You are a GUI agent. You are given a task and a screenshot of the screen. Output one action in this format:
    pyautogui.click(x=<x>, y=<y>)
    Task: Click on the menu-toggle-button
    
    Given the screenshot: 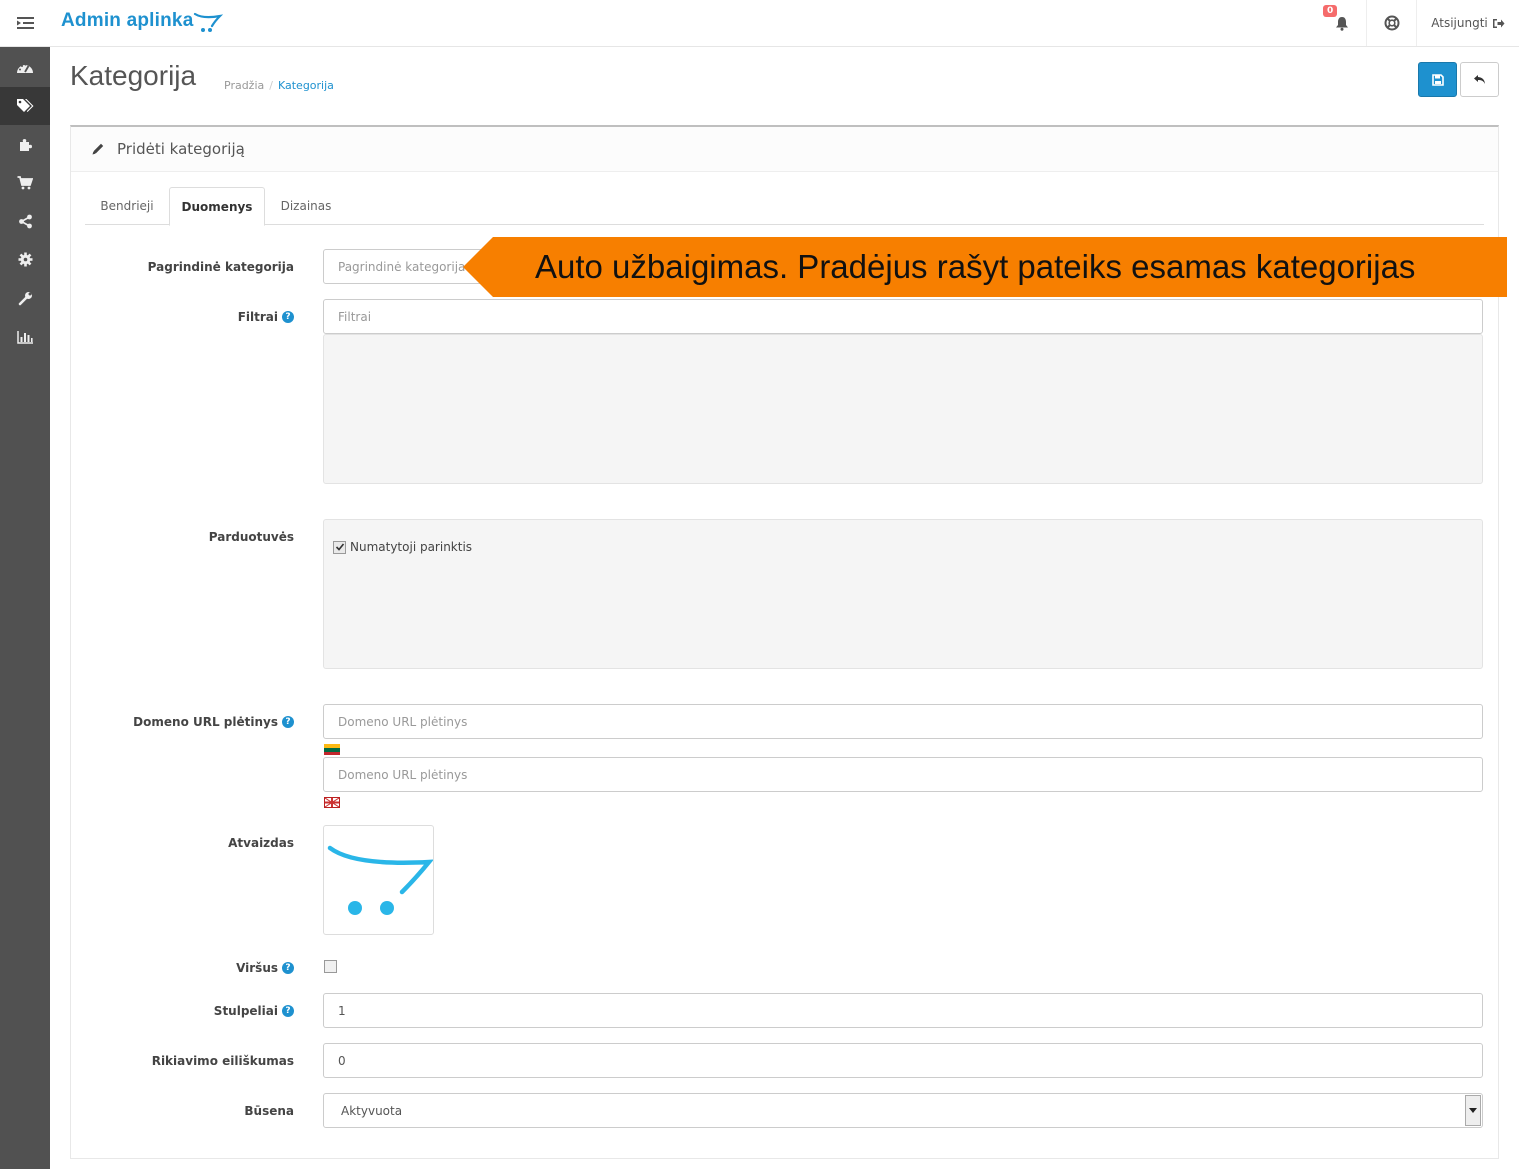 What is the action you would take?
    pyautogui.click(x=25, y=23)
    